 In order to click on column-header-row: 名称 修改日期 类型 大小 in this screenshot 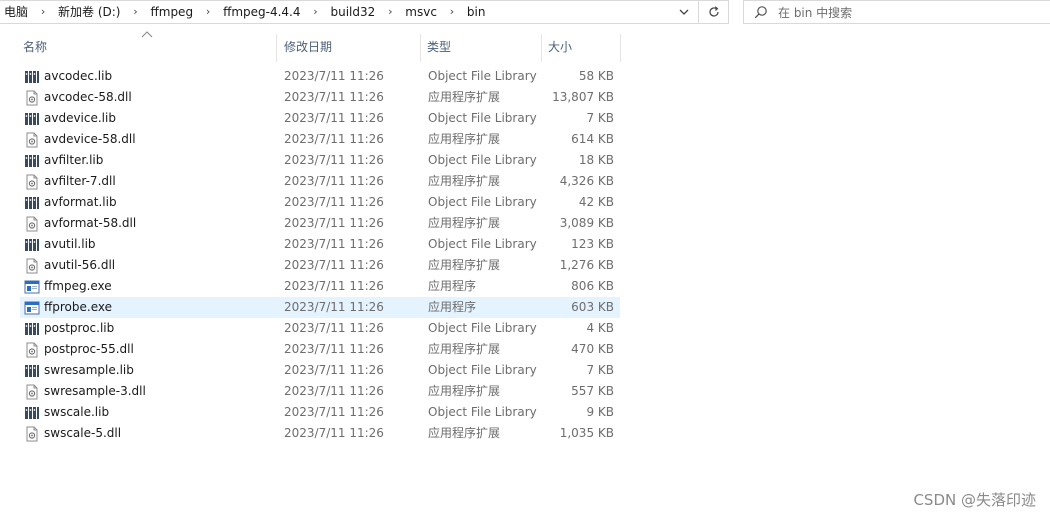, I will do `click(315, 47)`.